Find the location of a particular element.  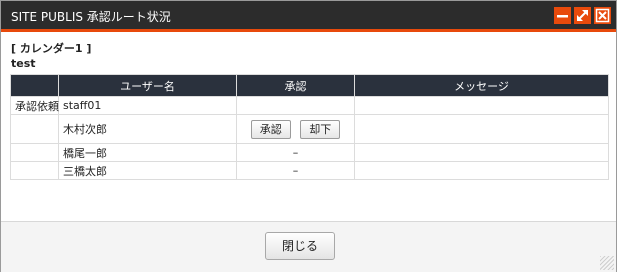

subtitle: test is located at coordinates (23, 63).